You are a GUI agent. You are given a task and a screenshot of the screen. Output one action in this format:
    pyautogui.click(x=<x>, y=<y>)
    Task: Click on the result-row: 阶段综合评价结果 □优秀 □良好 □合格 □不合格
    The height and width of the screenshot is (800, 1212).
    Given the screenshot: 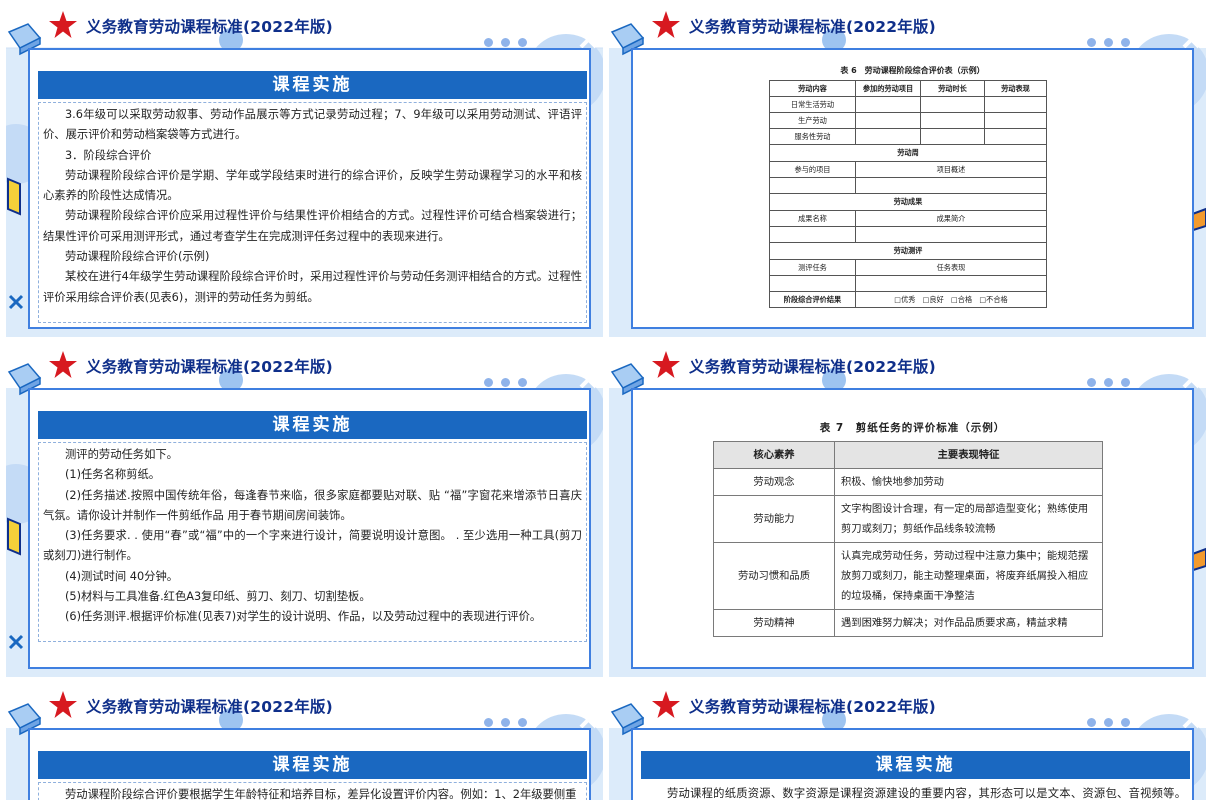 What is the action you would take?
    pyautogui.click(x=908, y=299)
    